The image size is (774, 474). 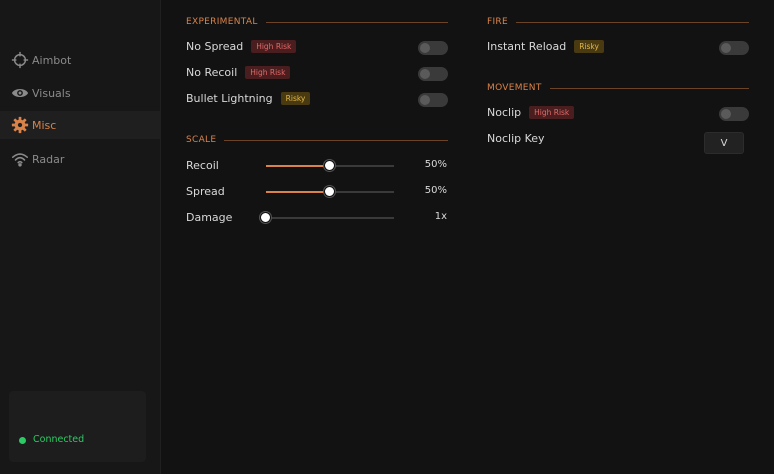 I want to click on sidebar-item-visuals: Visuals, so click(x=80, y=93).